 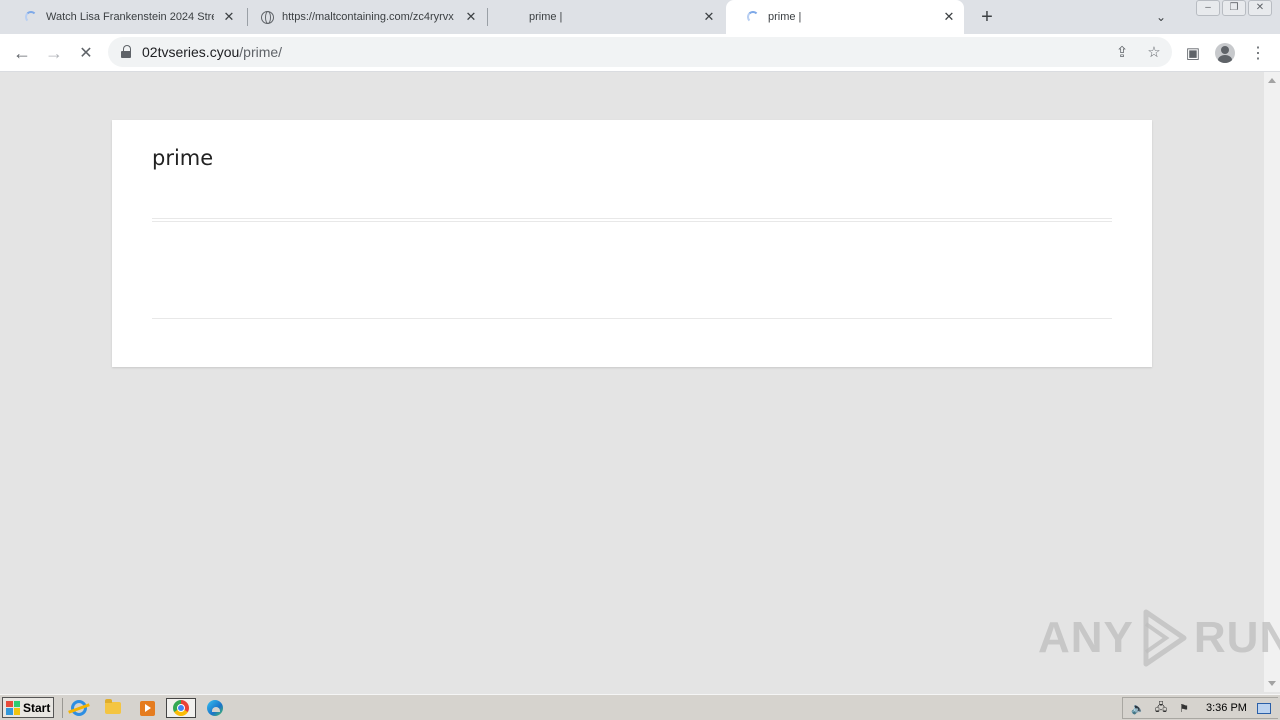 What do you see at coordinates (845, 17) in the screenshot?
I see `tab-prime-active: prime | ✕` at bounding box center [845, 17].